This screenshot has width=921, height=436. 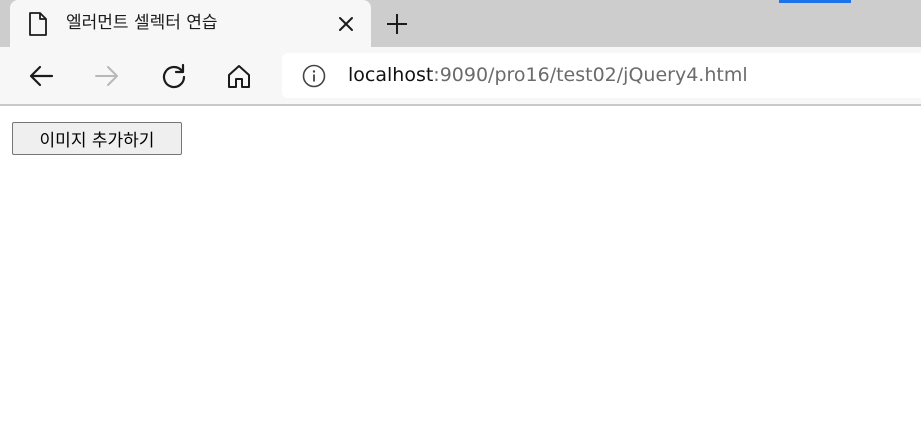 I want to click on toolbar: localhost:9090/pro16/test02/jQuery4.html, so click(x=460, y=76).